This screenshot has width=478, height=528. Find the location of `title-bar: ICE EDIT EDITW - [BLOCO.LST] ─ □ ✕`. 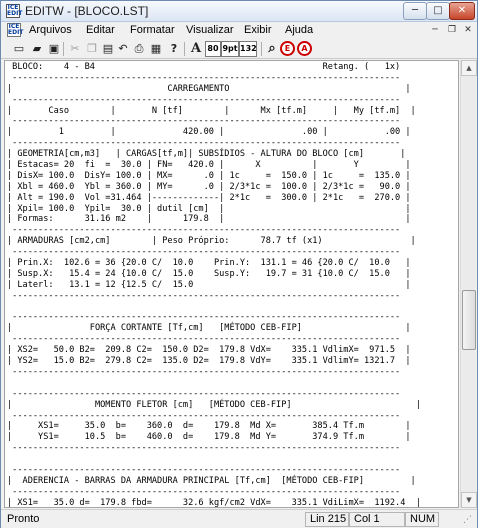

title-bar: ICE EDIT EDITW - [BLOCO.LST] ─ □ ✕ is located at coordinates (239, 11).